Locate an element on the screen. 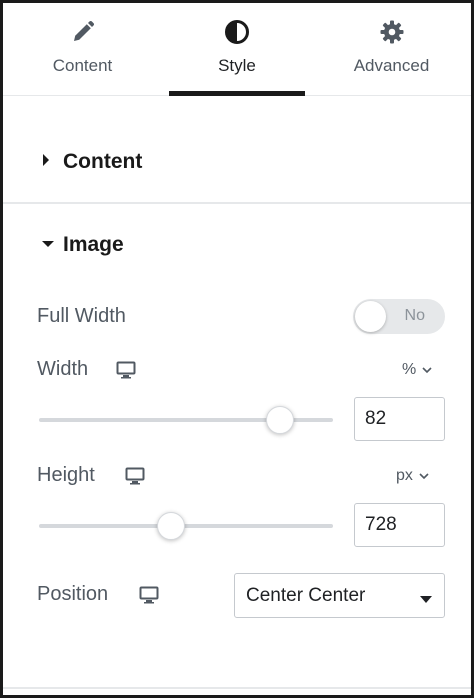  tab-advanced: Advanced is located at coordinates (391, 49).